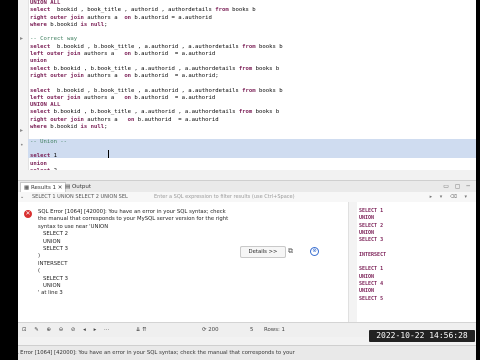 This screenshot has height=360, width=480. I want to click on tab-toolbar: ▭ ▢ ─, so click(457, 186).